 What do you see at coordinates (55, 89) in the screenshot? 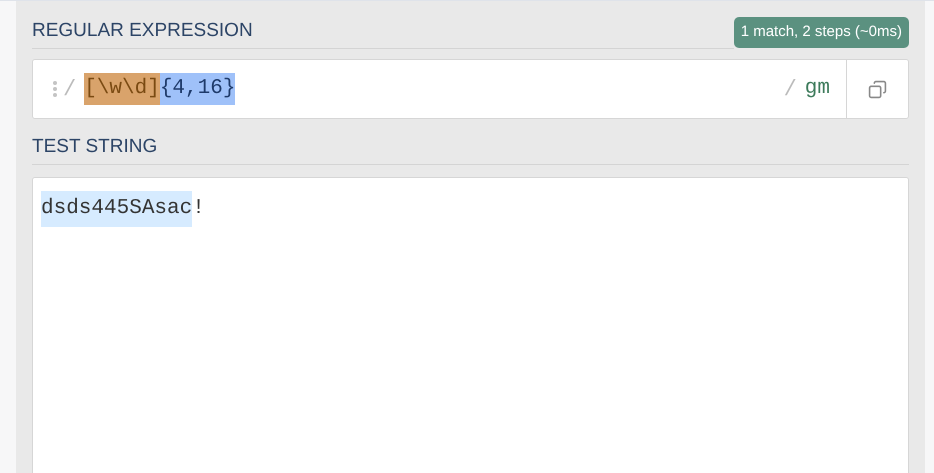
I see `drag-handle-icon` at bounding box center [55, 89].